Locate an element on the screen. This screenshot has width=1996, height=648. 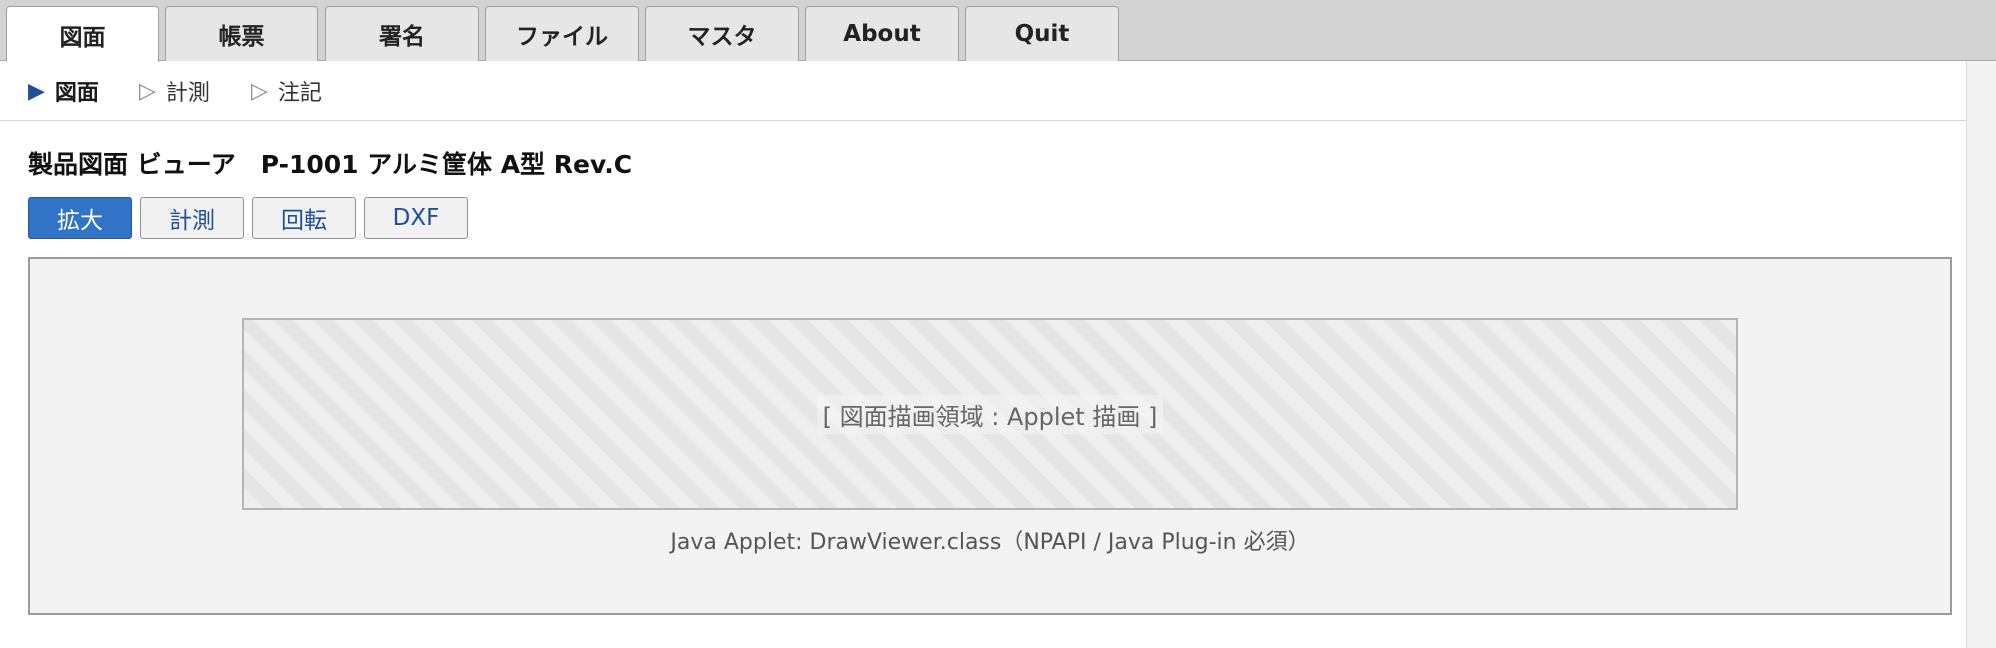
zoom-button: 拡大 is located at coordinates (80, 218).